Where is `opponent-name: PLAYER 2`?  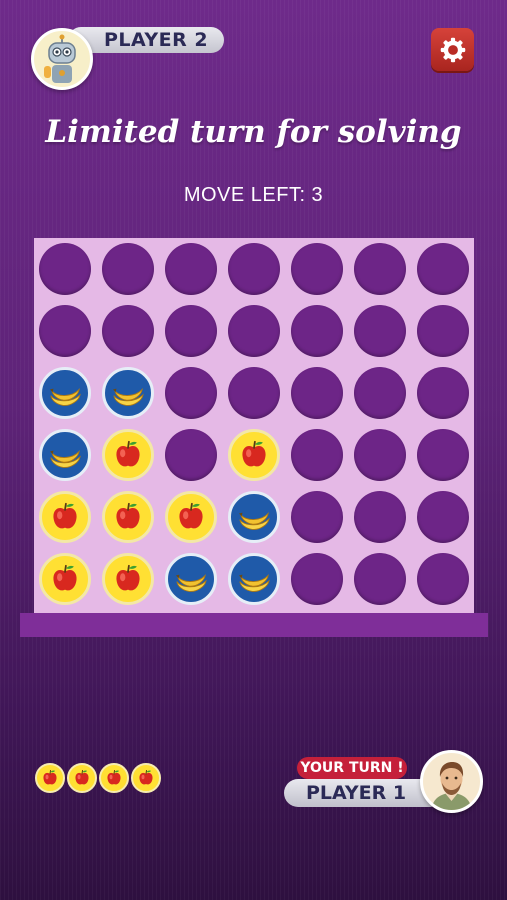
opponent-name: PLAYER 2 is located at coordinates (156, 40).